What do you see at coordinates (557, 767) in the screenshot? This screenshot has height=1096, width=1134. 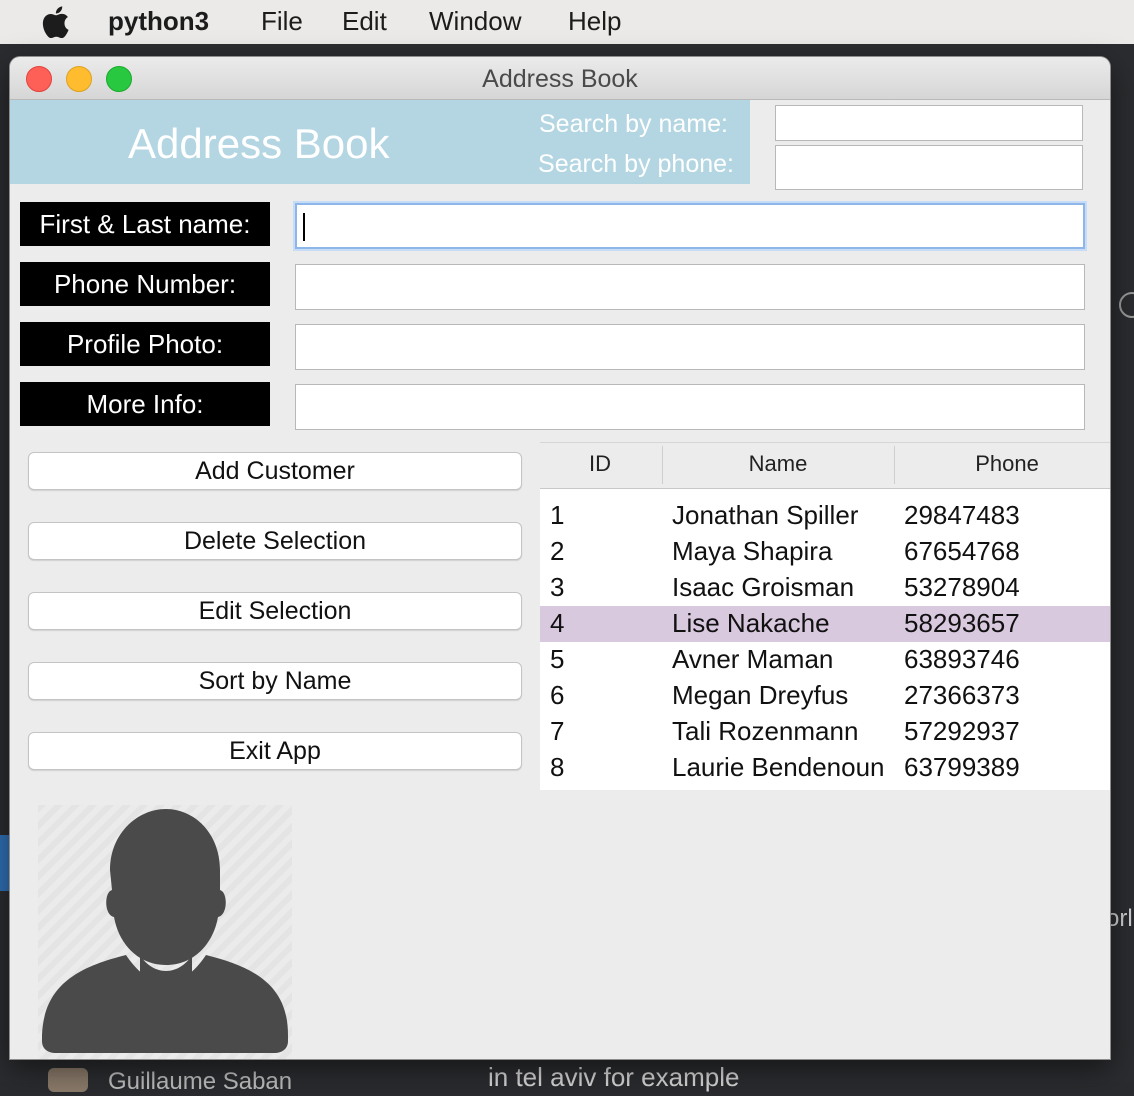 I see `cell-id: 8` at bounding box center [557, 767].